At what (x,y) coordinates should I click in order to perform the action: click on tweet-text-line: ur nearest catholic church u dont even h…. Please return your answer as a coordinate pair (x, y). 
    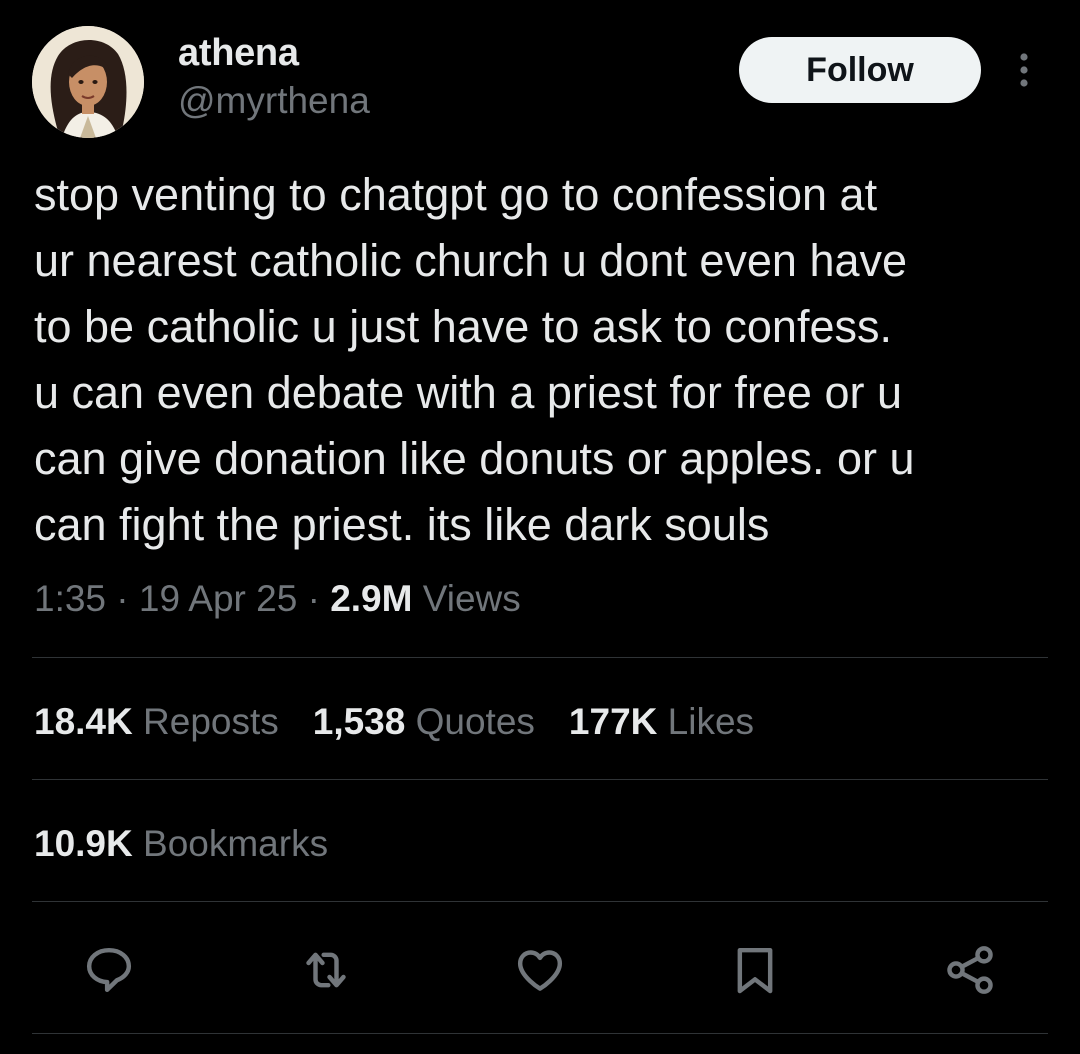
    Looking at the image, I should click on (471, 260).